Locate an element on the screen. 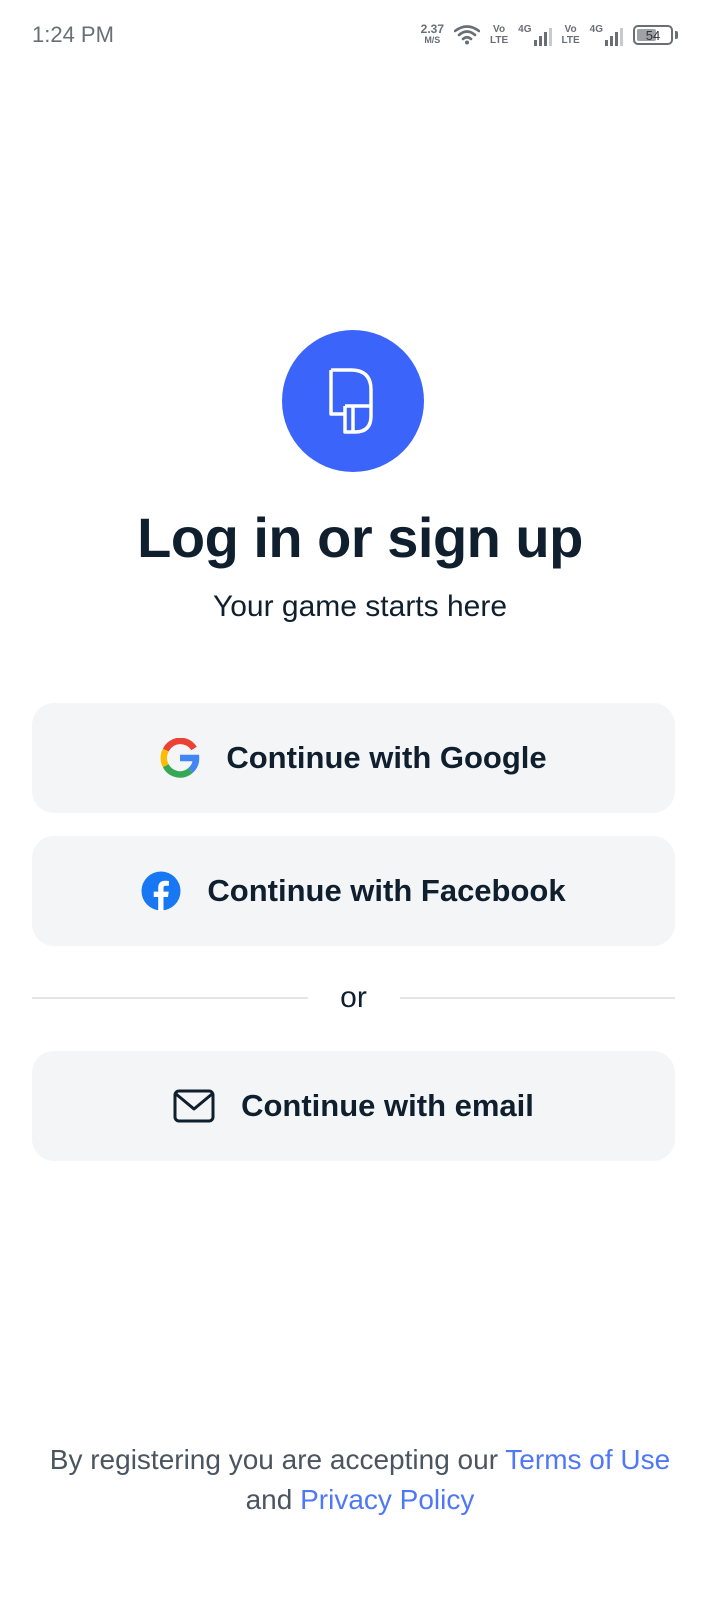  divider-line-left is located at coordinates (170, 998).